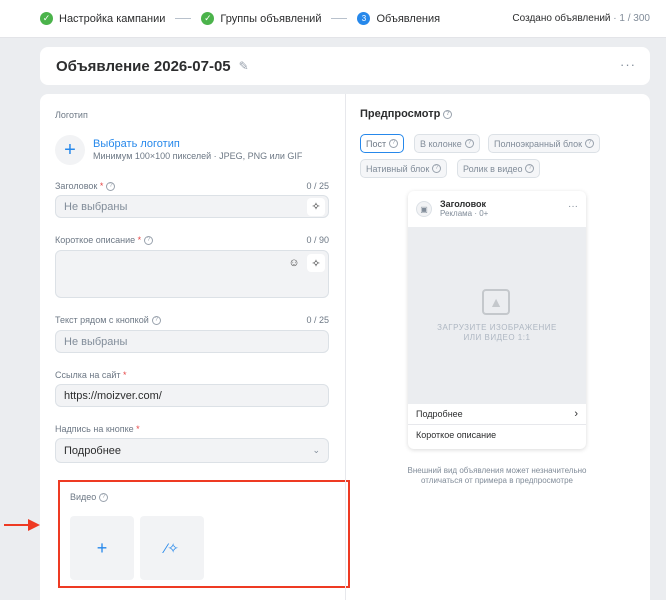 Image resolution: width=666 pixels, height=600 pixels. I want to click on video-section-highlight: Видео? + ⁄✧, so click(204, 534).